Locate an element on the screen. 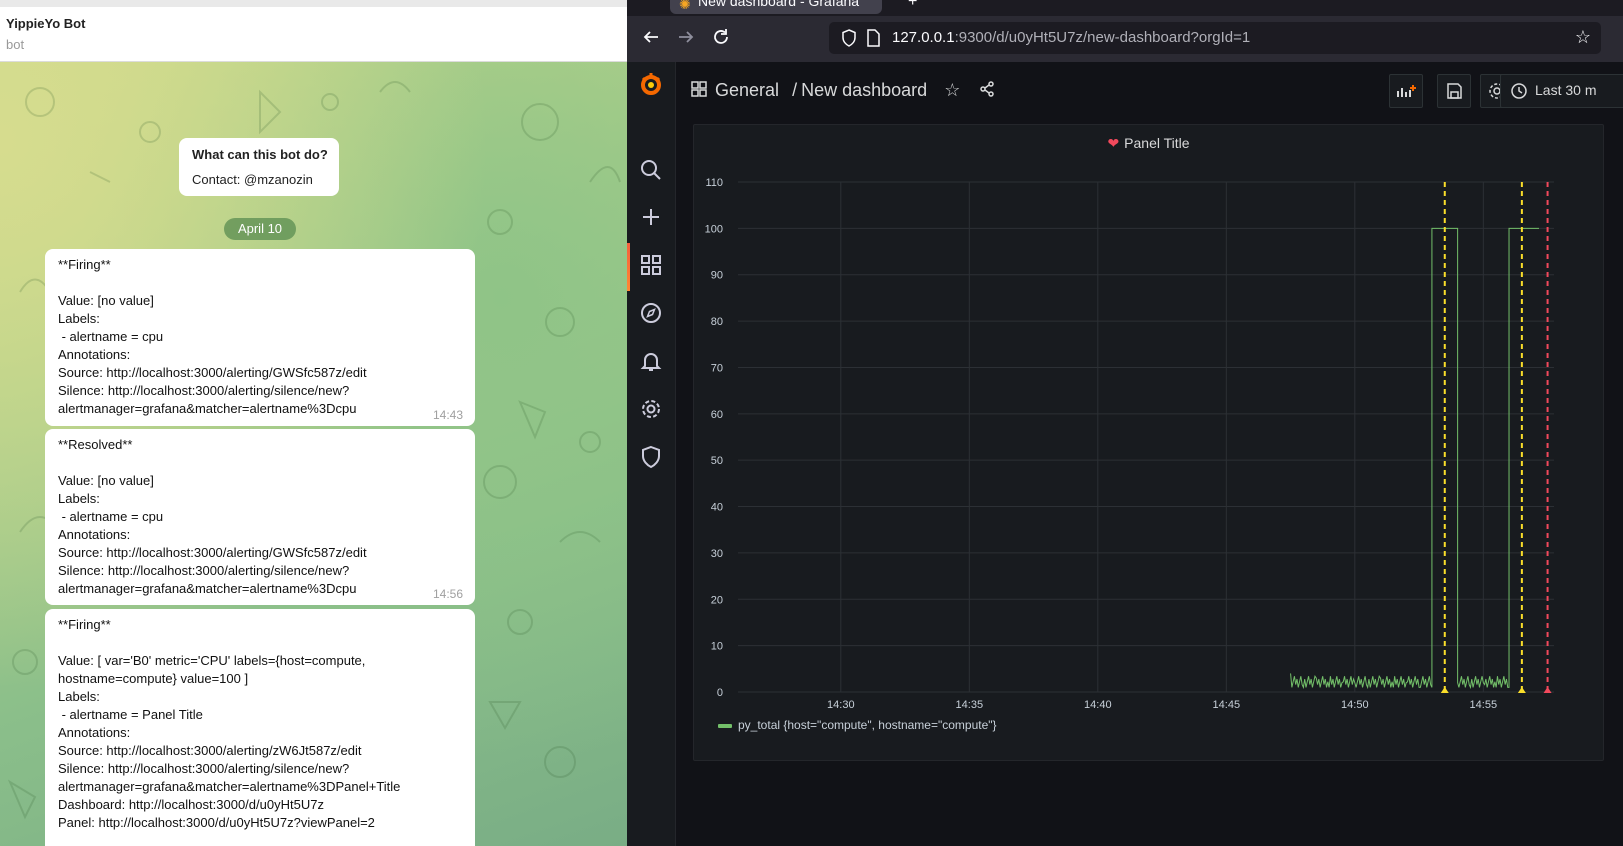 This screenshot has height=846, width=1623. time-range-picker: Last 30 m is located at coordinates (1561, 91).